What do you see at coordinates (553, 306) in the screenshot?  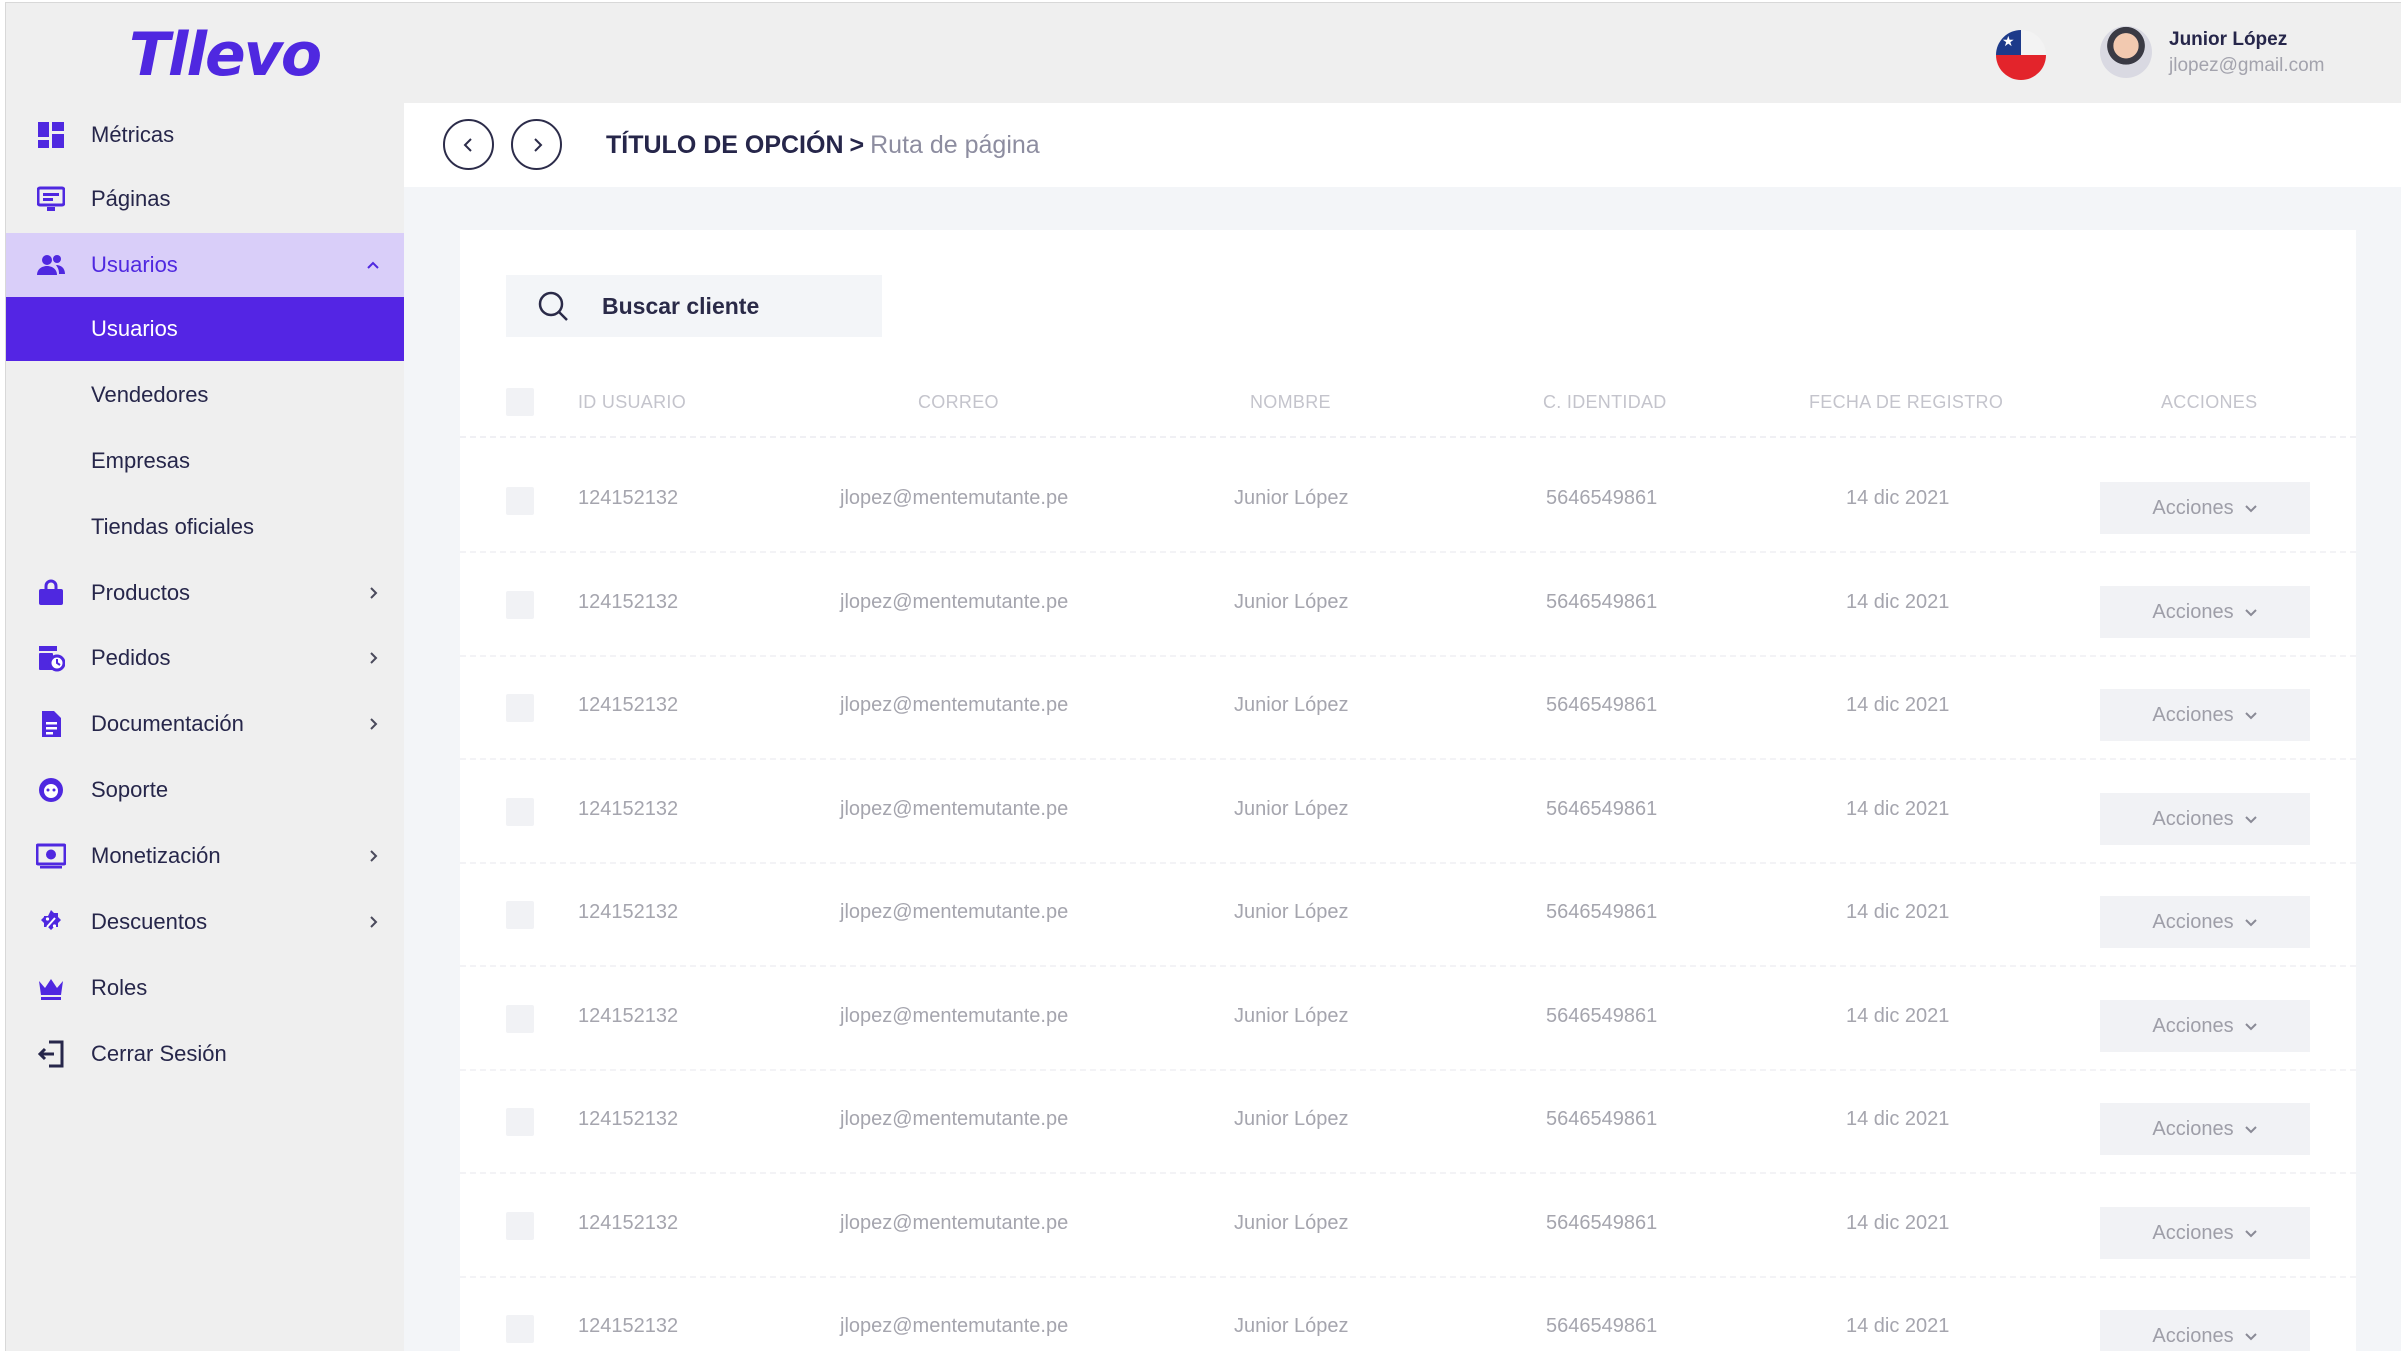 I see `search-icon` at bounding box center [553, 306].